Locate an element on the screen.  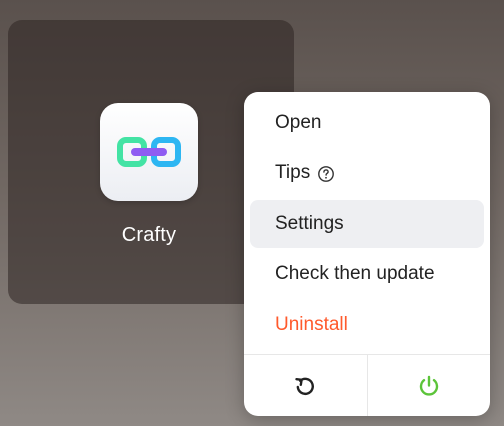
power-icon is located at coordinates (428, 385).